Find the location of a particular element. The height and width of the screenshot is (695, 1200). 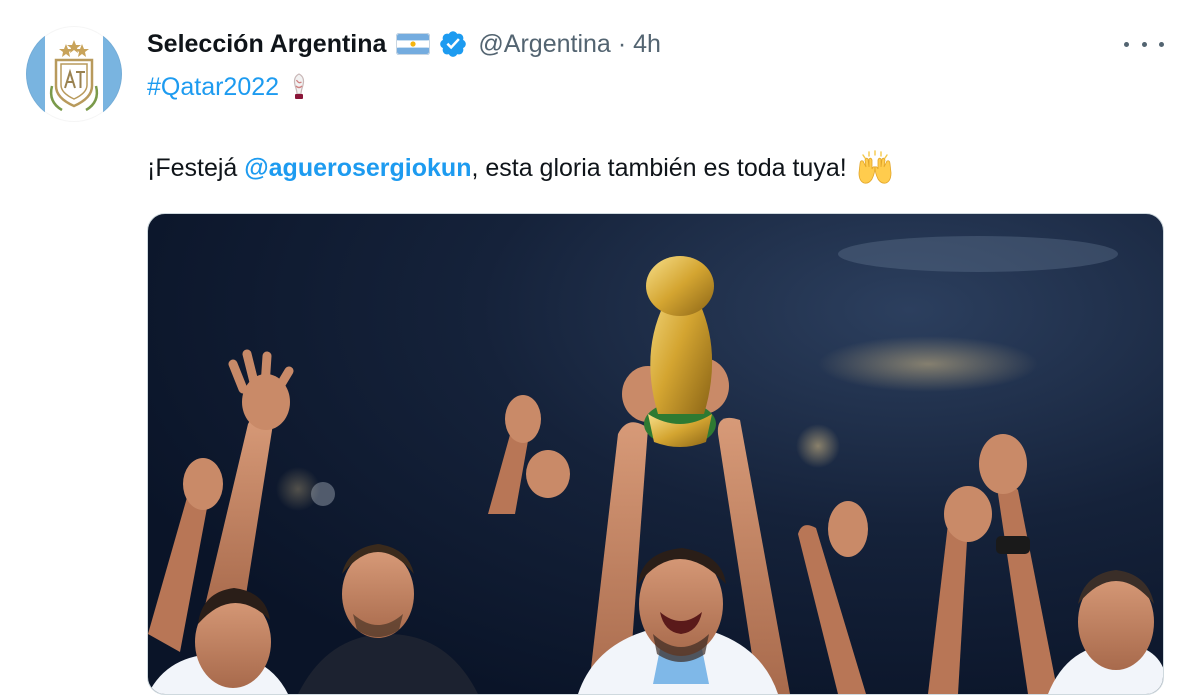

verified-badge-icon is located at coordinates (453, 44).